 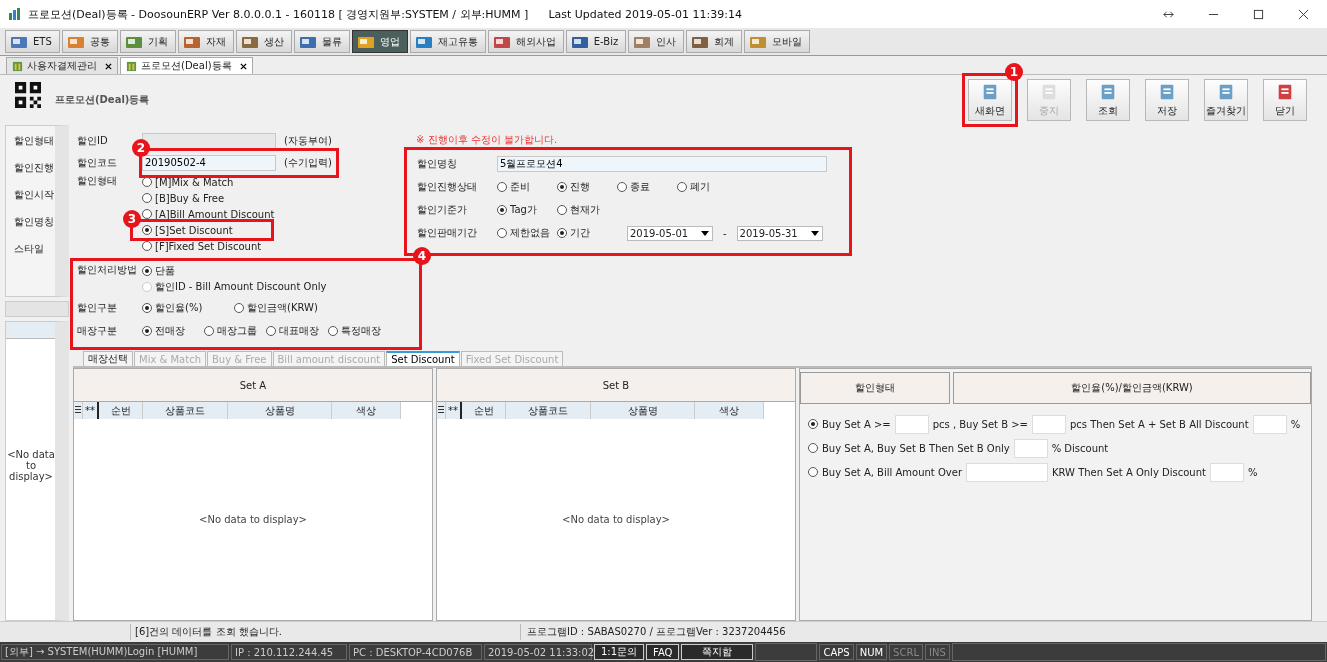 What do you see at coordinates (237, 331) in the screenshot?
I see `option-label: 매장그룹` at bounding box center [237, 331].